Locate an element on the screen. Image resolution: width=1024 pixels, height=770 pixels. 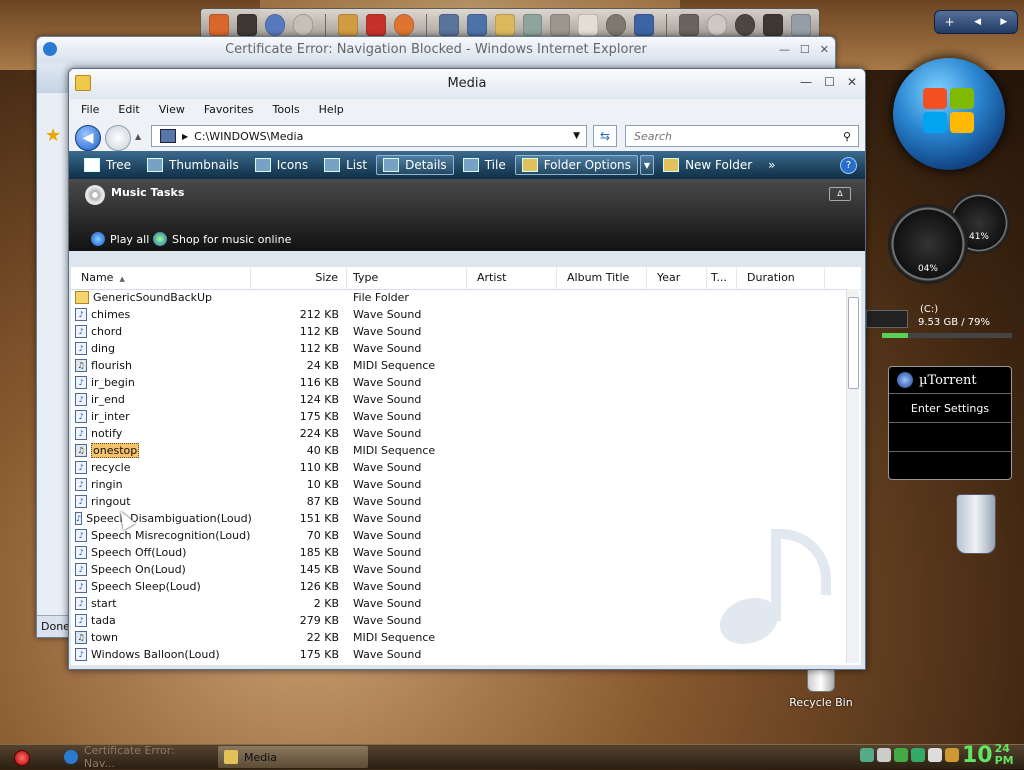
file-row: ♪ ir_end 124 KB Wave Sound is located at coordinates (459, 399).